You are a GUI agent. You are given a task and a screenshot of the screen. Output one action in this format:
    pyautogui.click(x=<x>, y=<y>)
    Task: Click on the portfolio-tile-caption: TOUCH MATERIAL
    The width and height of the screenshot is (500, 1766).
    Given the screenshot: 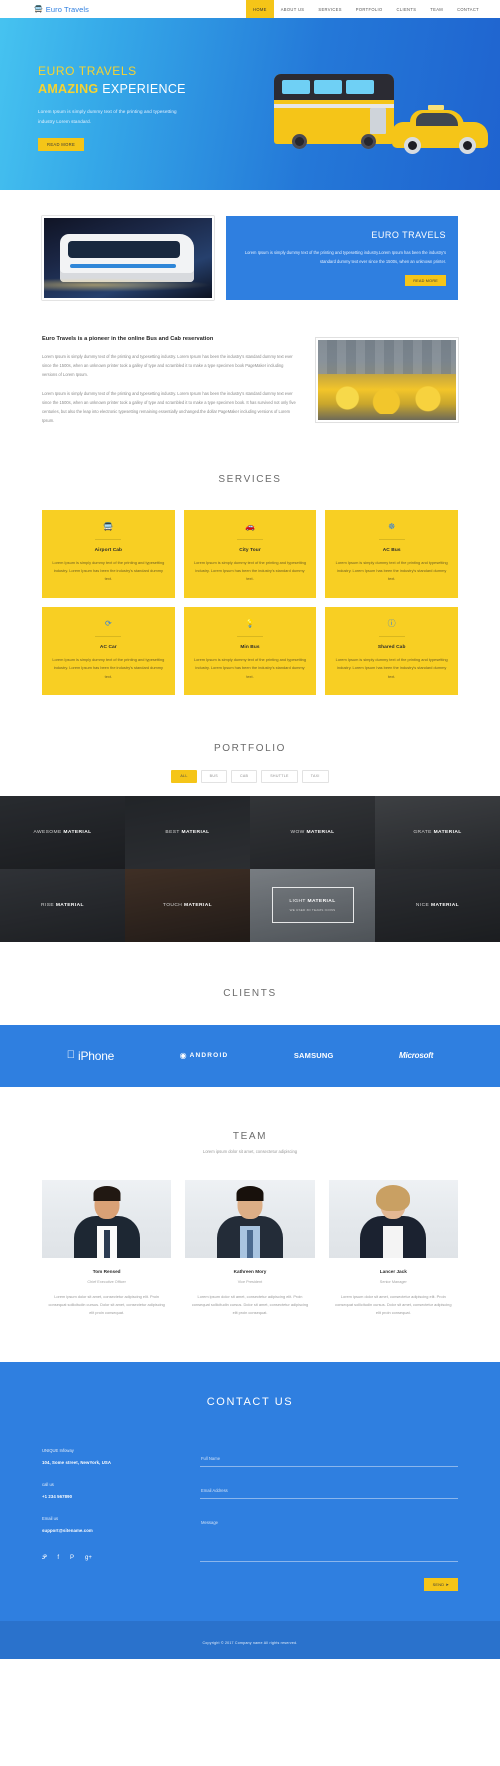 What is the action you would take?
    pyautogui.click(x=187, y=905)
    